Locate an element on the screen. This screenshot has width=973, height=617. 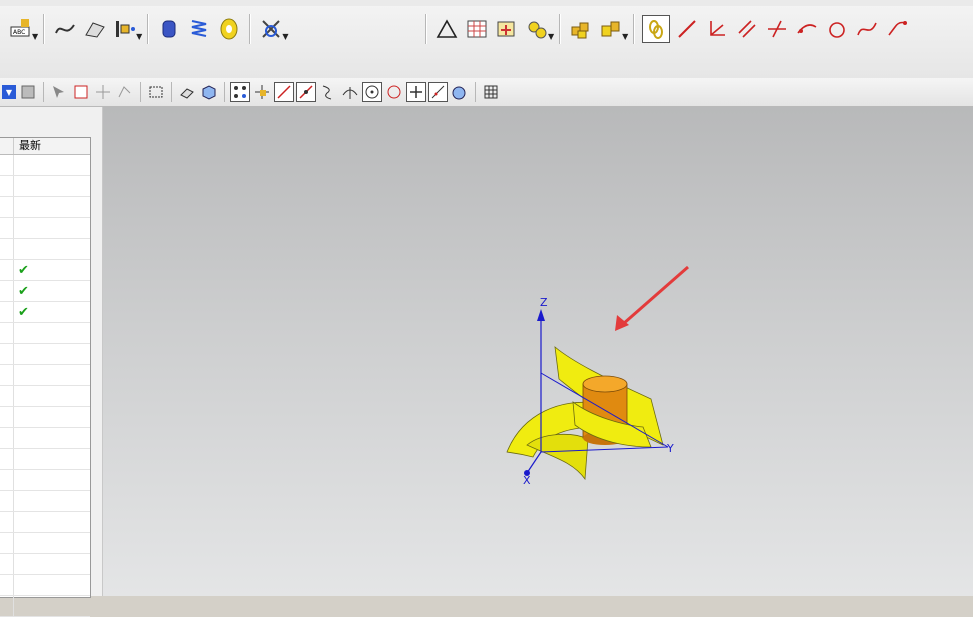
fillet-icon is located at coordinates (897, 29).